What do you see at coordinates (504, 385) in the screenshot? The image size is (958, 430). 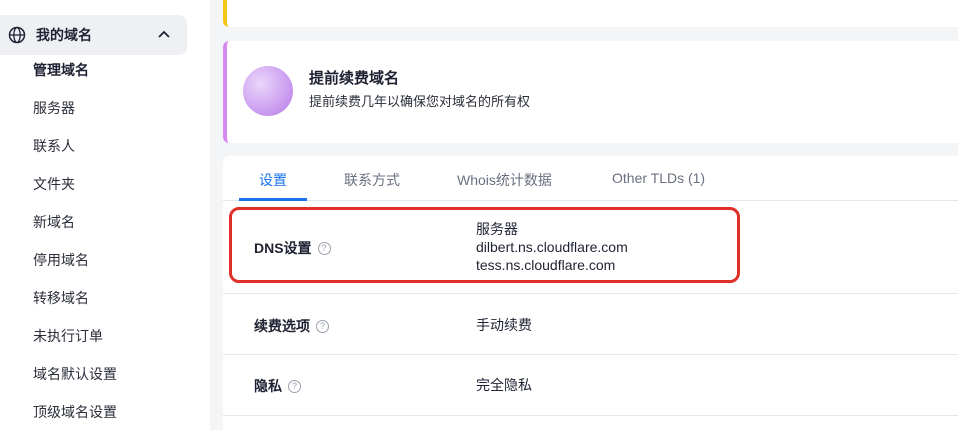 I see `privacy-value: 完全隐私` at bounding box center [504, 385].